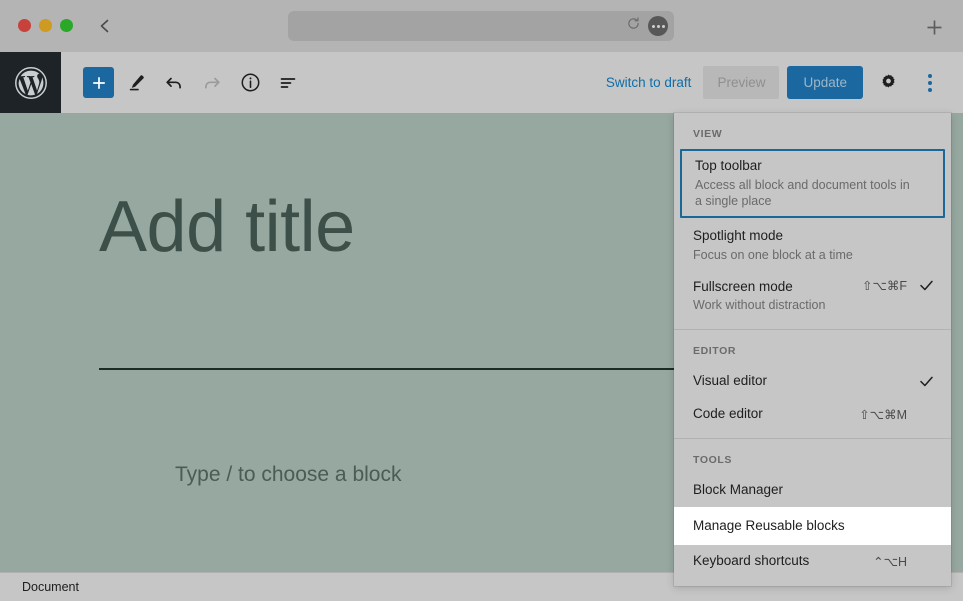 Image resolution: width=963 pixels, height=601 pixels. I want to click on editor-toolbar: Switch to draft Preview Update, so click(481, 82).